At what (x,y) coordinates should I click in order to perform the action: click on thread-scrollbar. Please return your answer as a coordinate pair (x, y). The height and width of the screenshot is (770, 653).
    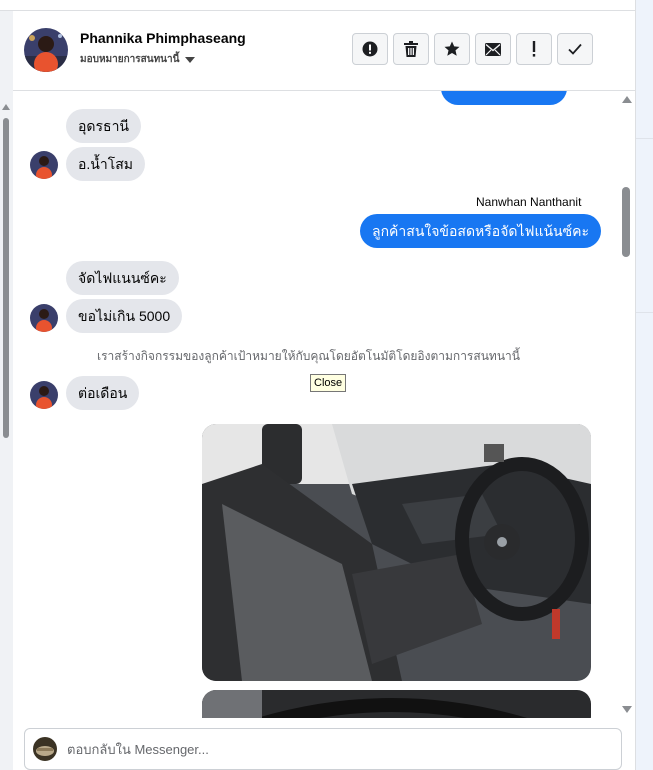
    Looking at the image, I should click on (628, 404).